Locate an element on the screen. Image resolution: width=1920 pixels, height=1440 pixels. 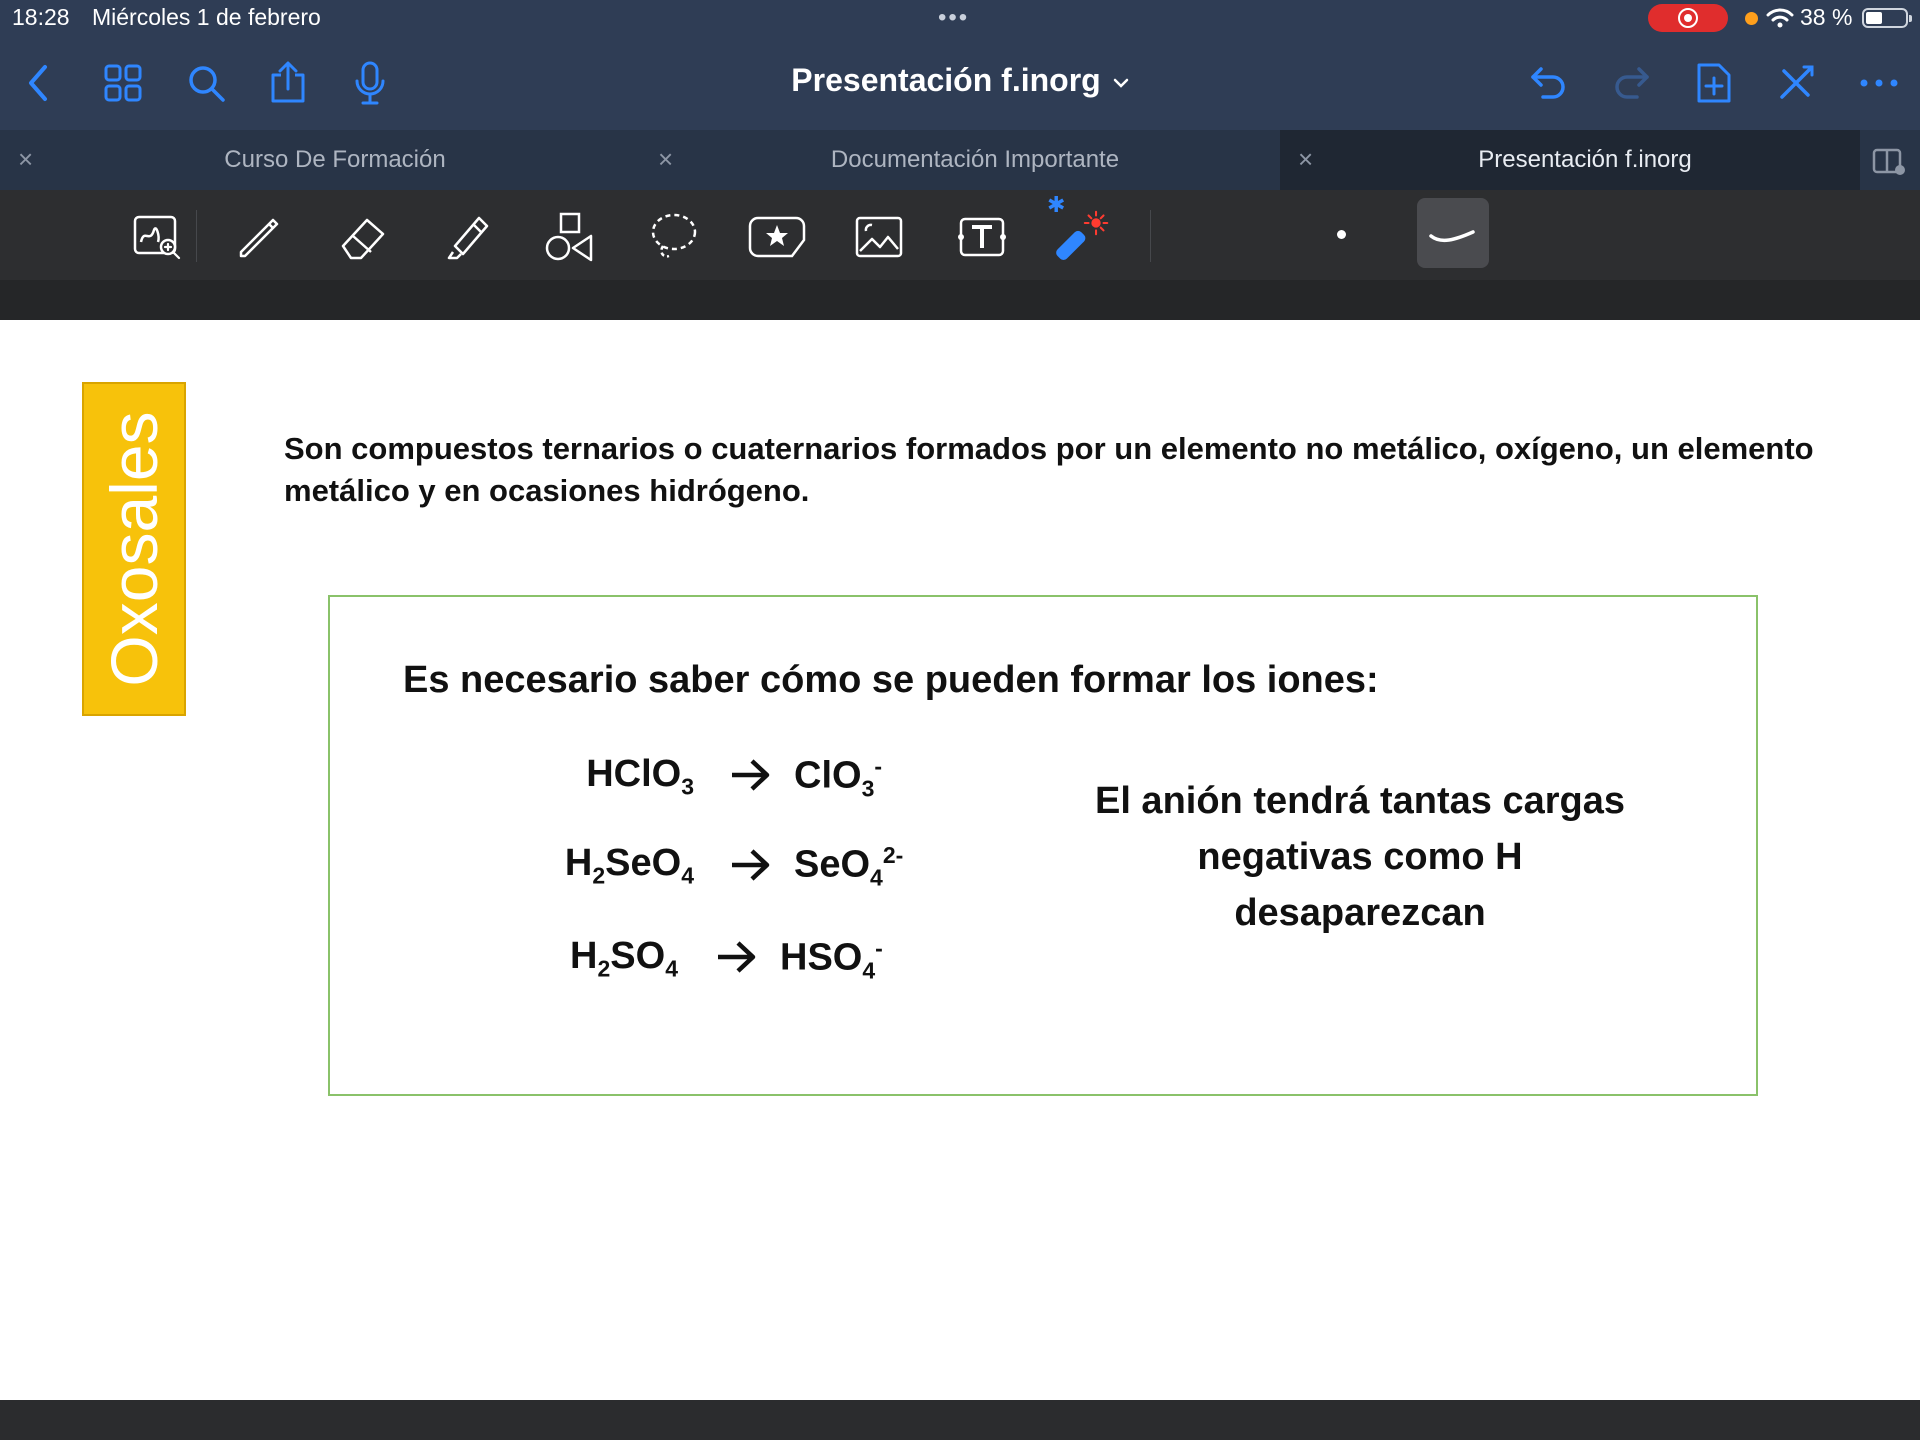
search-button is located at coordinates (206, 83).